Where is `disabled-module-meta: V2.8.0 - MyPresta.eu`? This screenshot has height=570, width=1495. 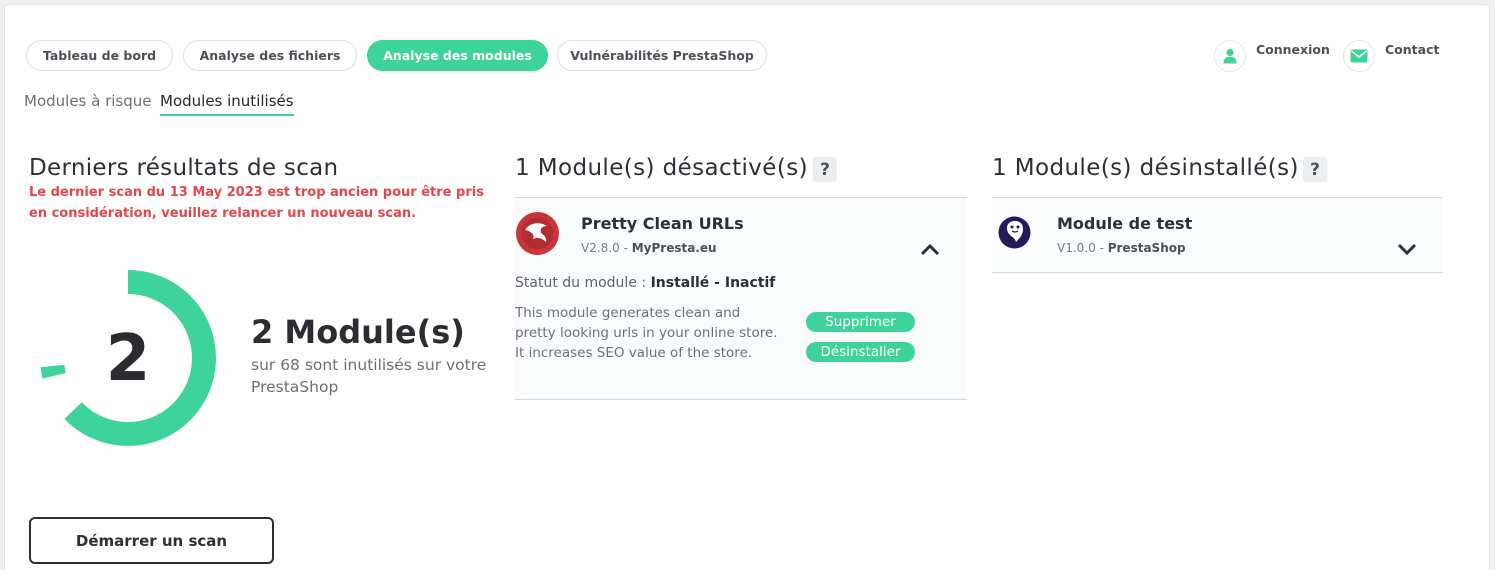
disabled-module-meta: V2.8.0 - MyPresta.eu is located at coordinates (649, 248).